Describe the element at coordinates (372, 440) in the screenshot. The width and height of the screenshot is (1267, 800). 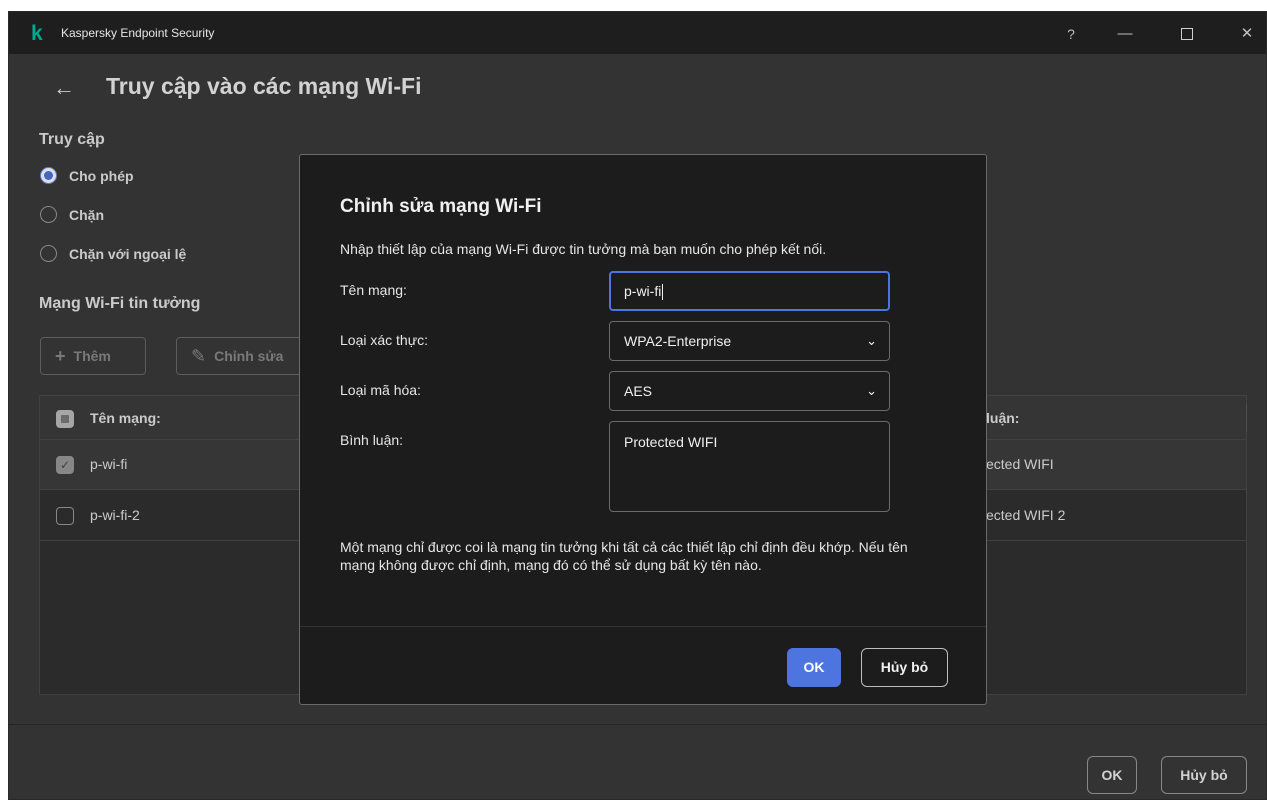
I see `comment-label: Bình luận:` at that location.